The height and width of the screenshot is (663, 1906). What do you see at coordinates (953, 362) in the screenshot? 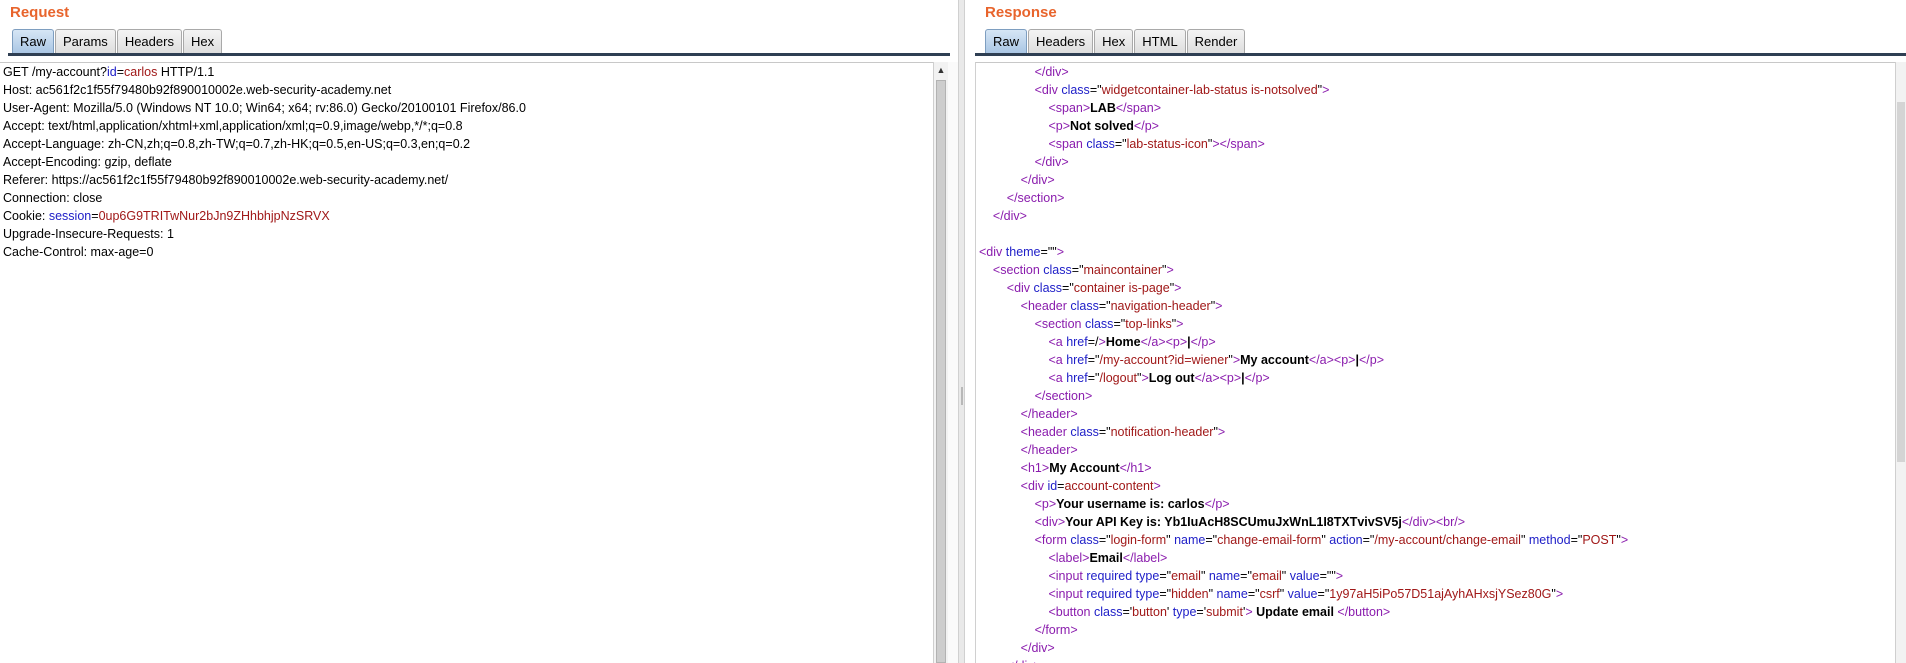
I see `request-gutter` at bounding box center [953, 362].